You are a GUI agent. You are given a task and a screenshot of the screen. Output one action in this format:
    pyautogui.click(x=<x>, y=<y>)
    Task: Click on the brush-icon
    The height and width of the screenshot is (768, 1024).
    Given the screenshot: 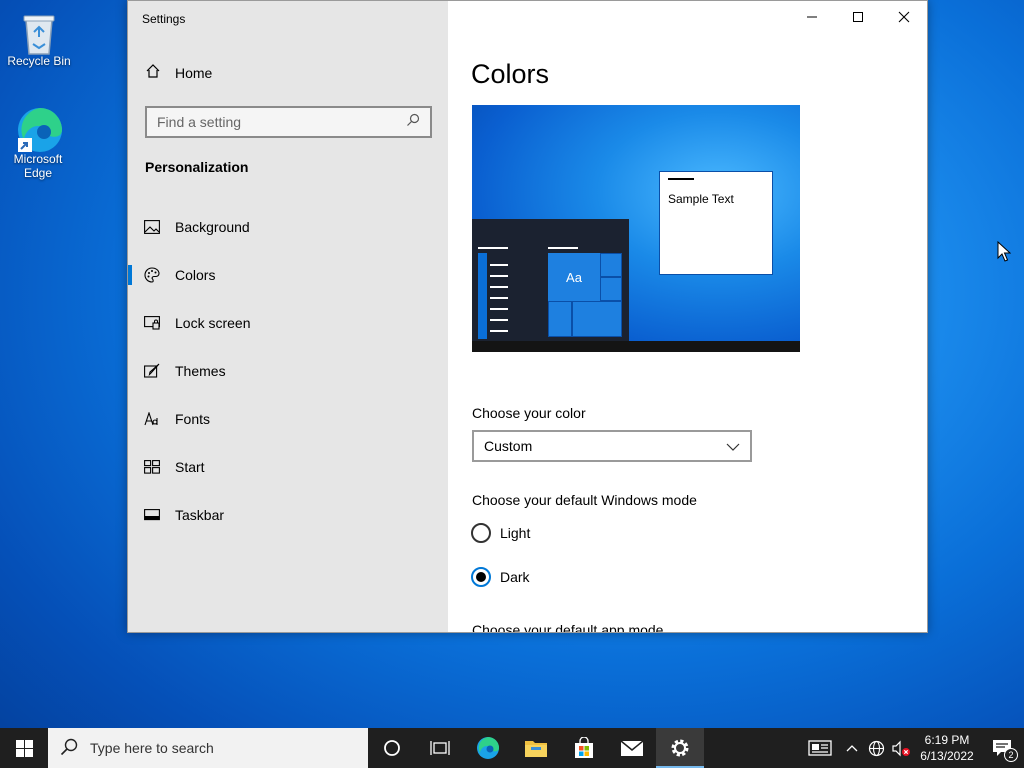 What is the action you would take?
    pyautogui.click(x=152, y=371)
    